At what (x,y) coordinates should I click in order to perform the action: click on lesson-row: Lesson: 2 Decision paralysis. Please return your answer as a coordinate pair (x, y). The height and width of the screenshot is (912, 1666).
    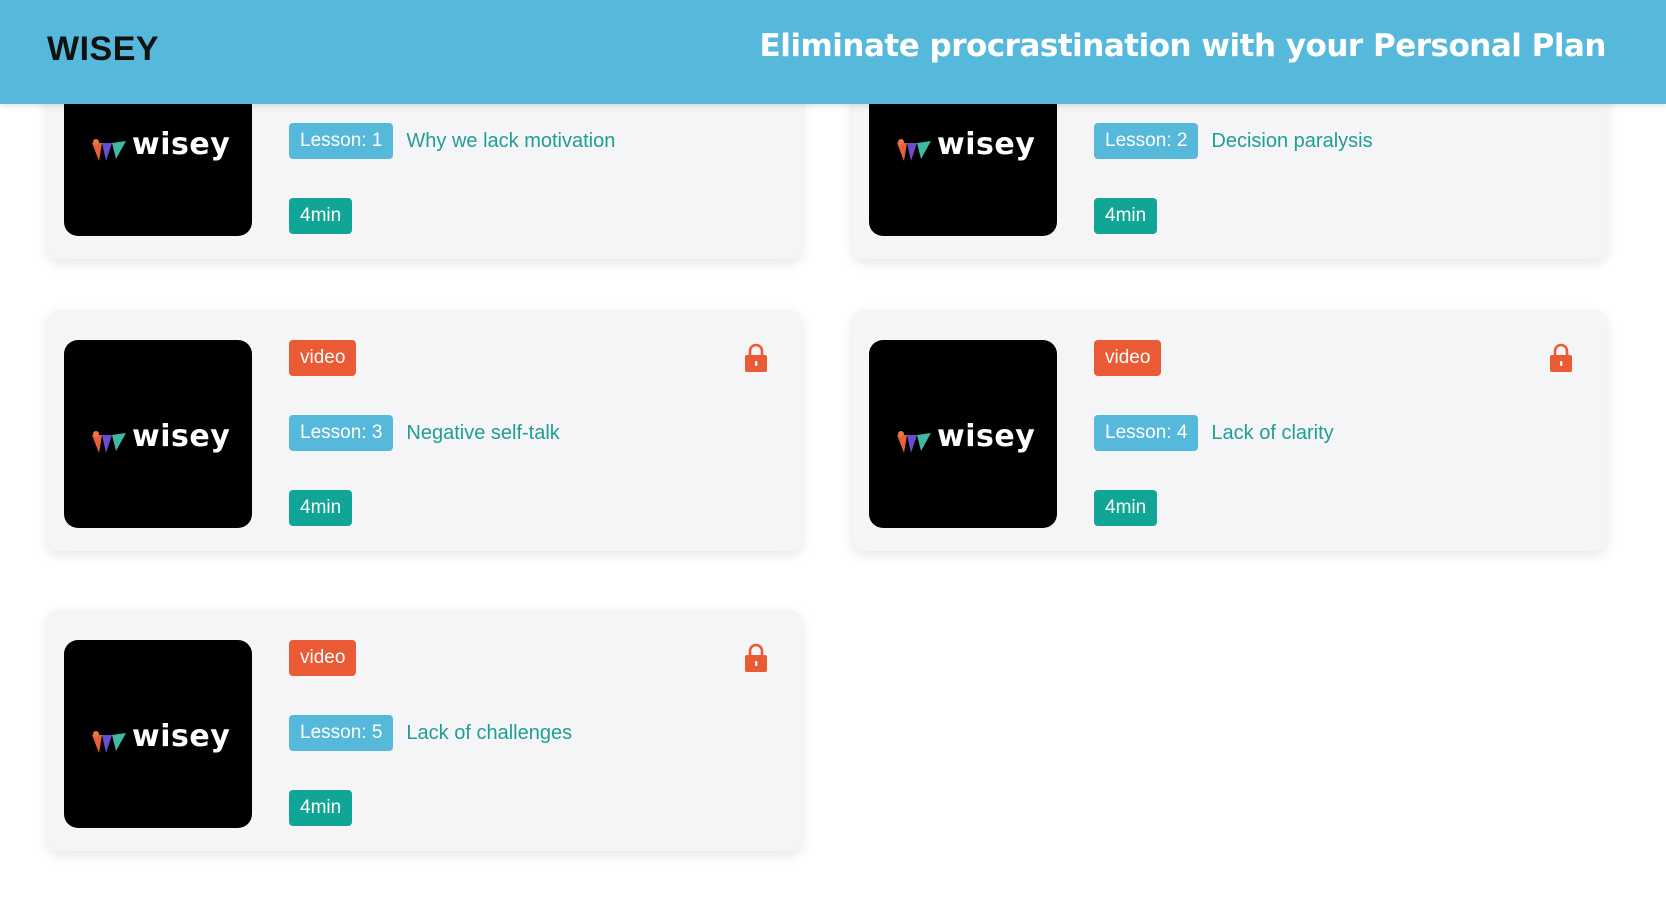
    Looking at the image, I should click on (1233, 141).